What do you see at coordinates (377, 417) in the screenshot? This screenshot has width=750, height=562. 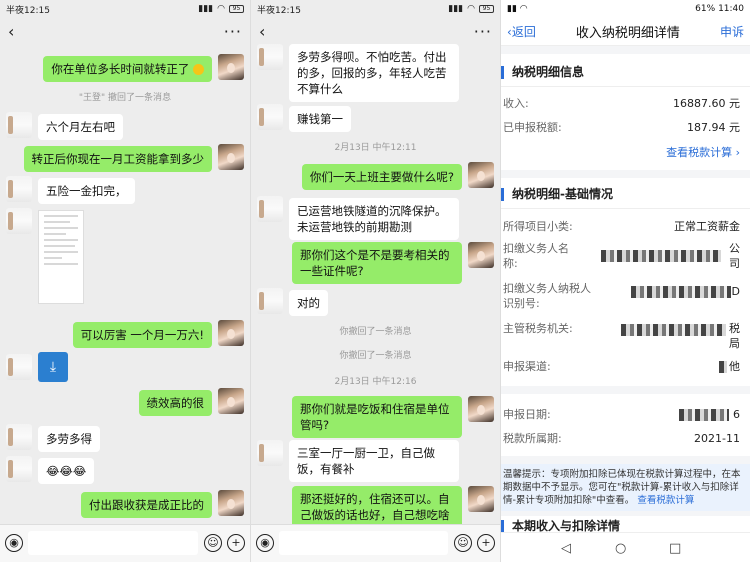 I see `message-bubble: 那你们就是吃饭和住宿是单位管吗?` at bounding box center [377, 417].